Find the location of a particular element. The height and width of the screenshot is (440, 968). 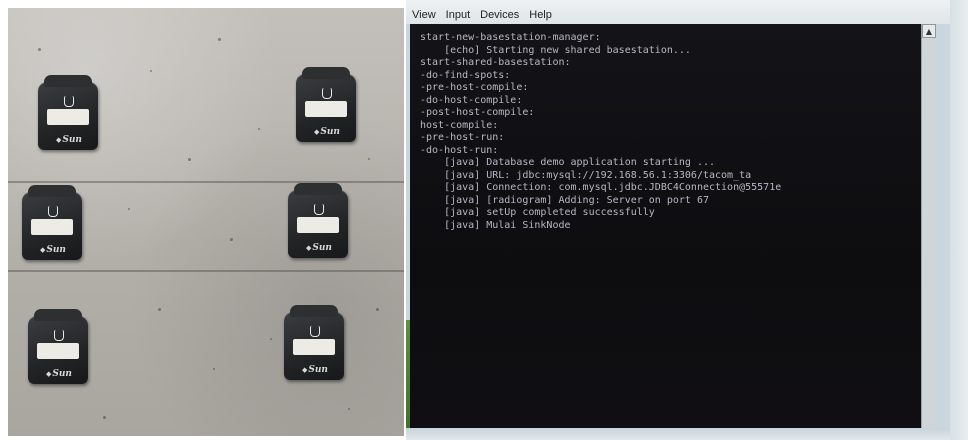

console-line: host-compile: is located at coordinates (459, 125).